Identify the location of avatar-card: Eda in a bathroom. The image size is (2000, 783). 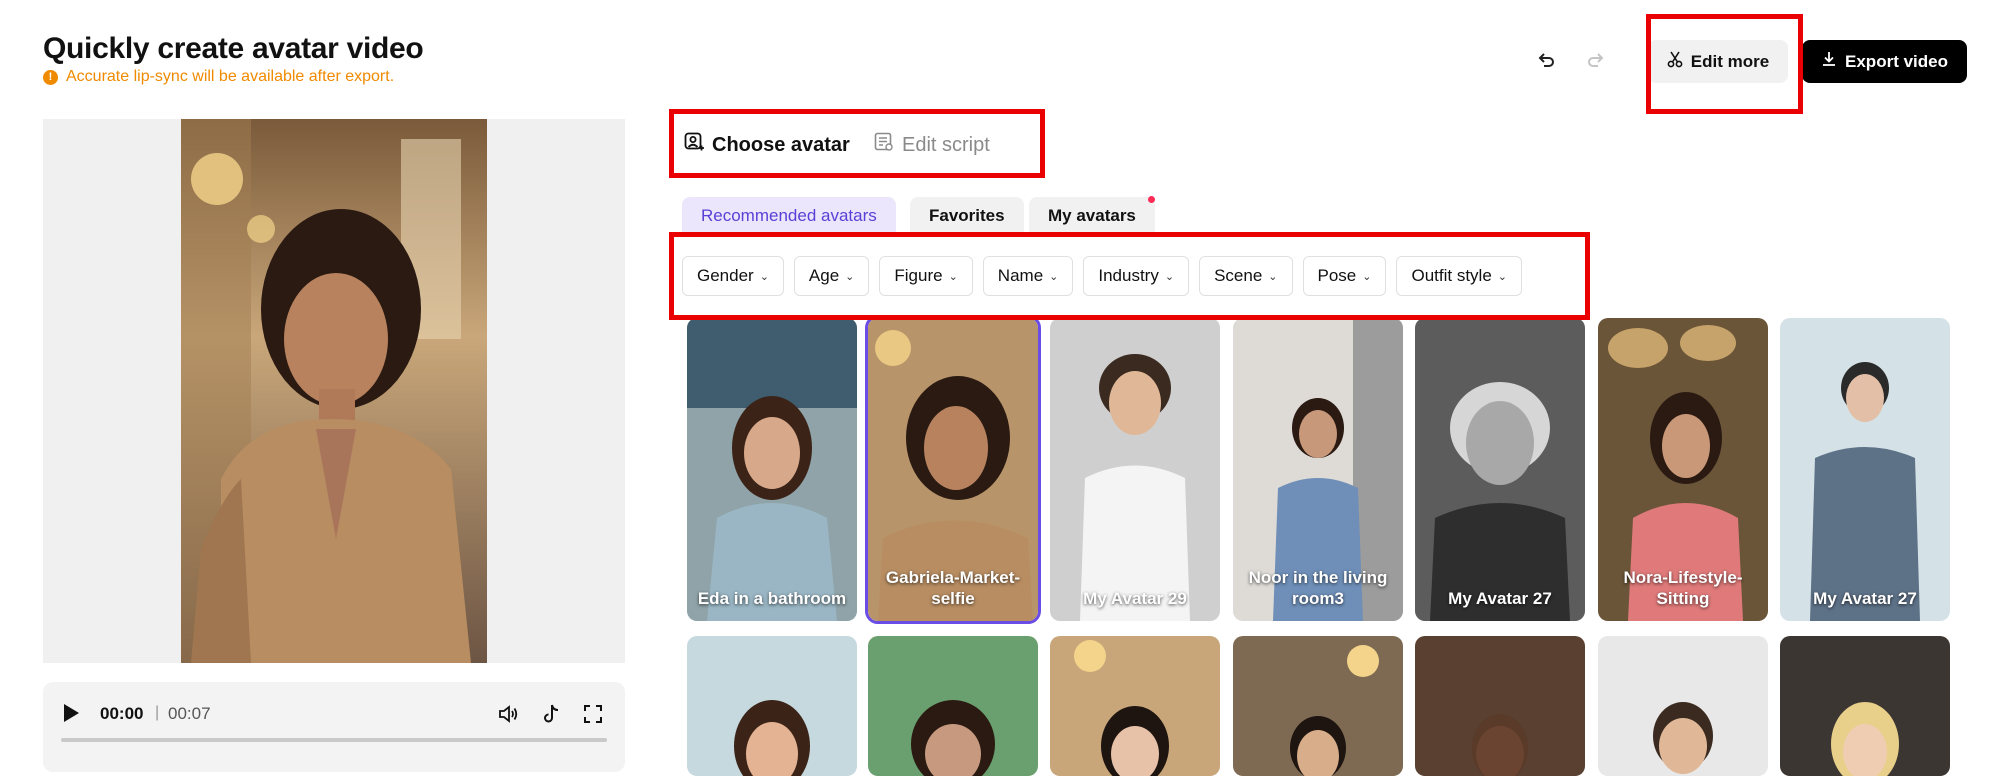
(772, 469).